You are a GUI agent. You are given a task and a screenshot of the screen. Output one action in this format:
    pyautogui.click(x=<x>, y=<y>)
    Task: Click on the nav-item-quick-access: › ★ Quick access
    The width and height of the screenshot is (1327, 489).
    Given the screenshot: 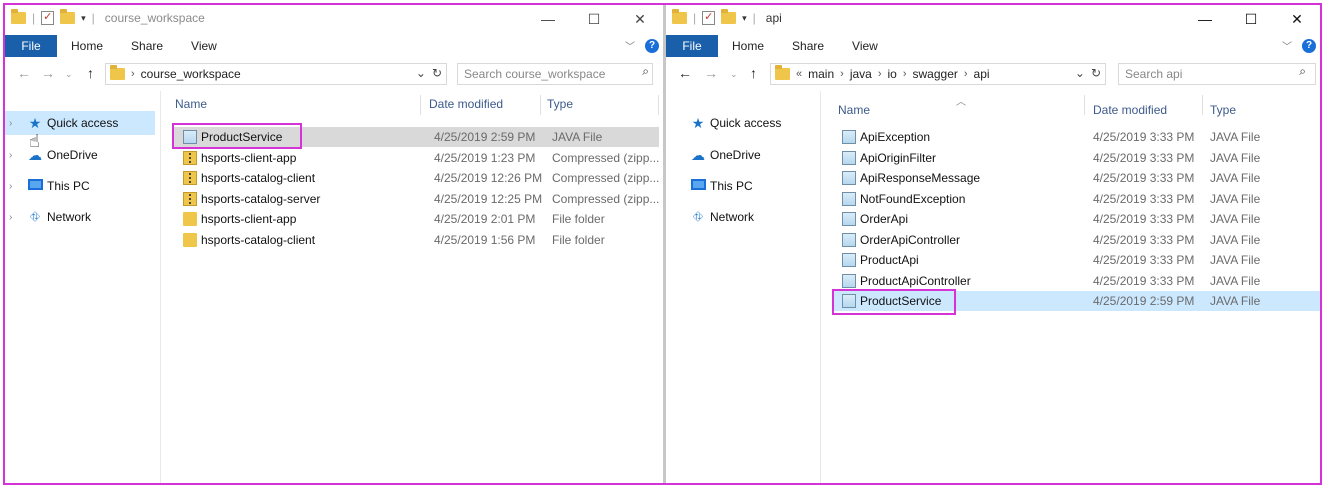 What is the action you would take?
    pyautogui.click(x=80, y=123)
    